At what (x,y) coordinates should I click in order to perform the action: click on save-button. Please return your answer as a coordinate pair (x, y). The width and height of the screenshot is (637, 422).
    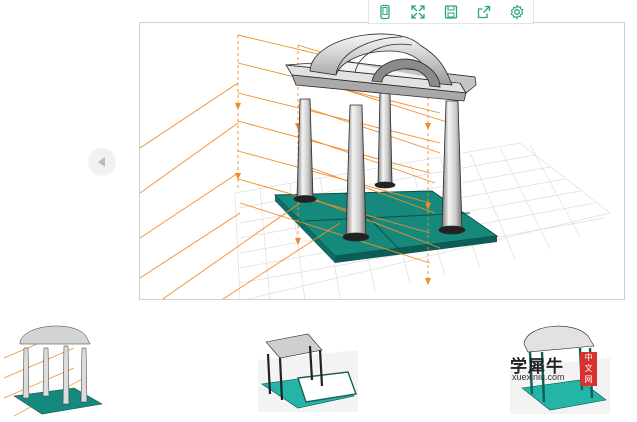
    Looking at the image, I should click on (451, 12).